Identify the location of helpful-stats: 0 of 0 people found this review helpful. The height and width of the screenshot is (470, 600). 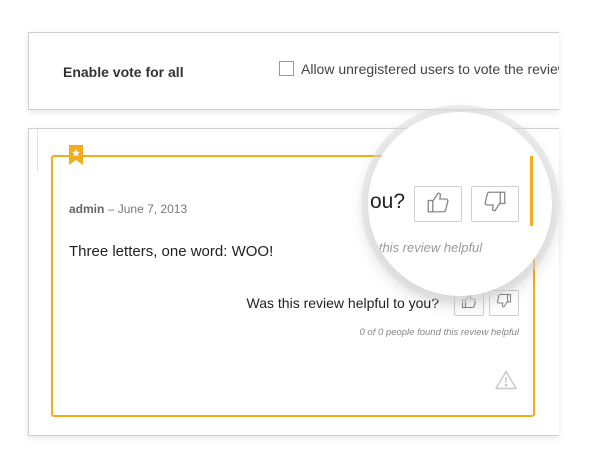
(439, 332).